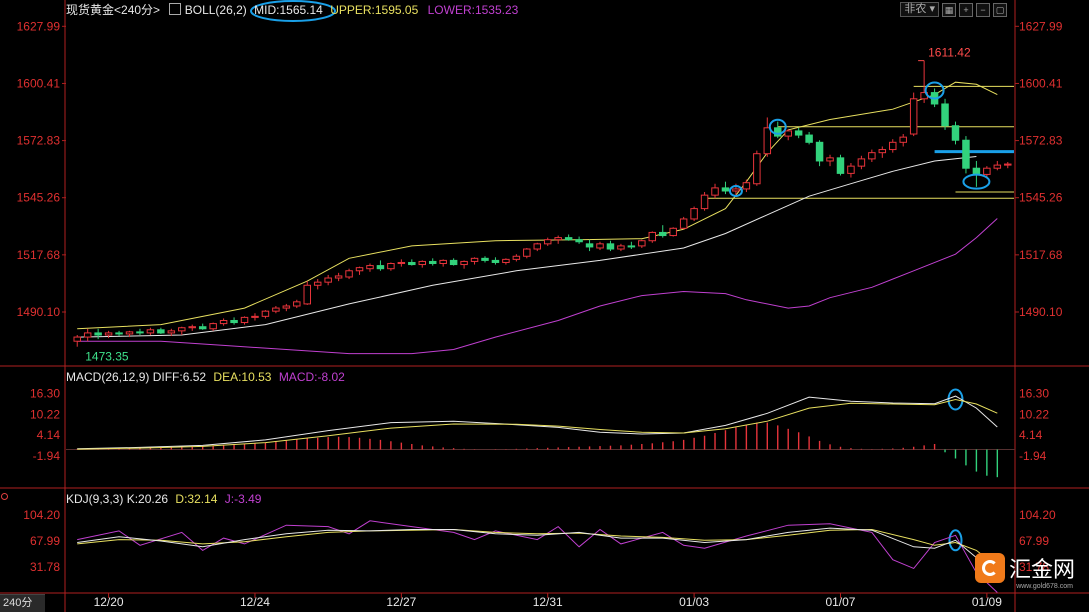  Describe the element at coordinates (1041, 83) in the screenshot. I see `price-y-tick-right: 1600.41` at that location.